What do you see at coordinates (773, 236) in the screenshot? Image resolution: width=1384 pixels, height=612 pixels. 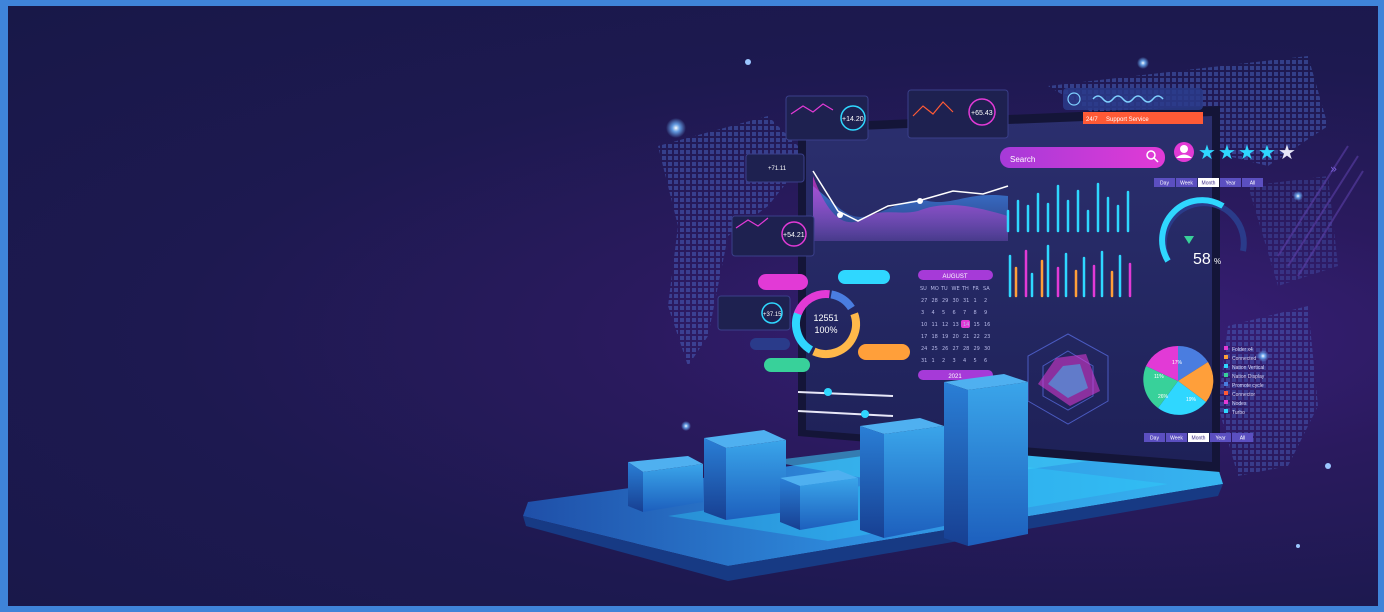 I see `stat-card: +54.21` at bounding box center [773, 236].